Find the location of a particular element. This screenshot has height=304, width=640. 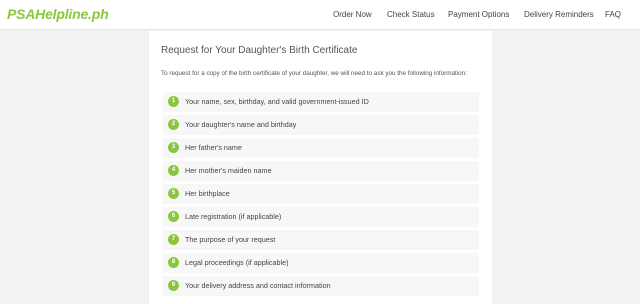

list-item: 8 Legal proceedings (if applicable) is located at coordinates (321, 263).